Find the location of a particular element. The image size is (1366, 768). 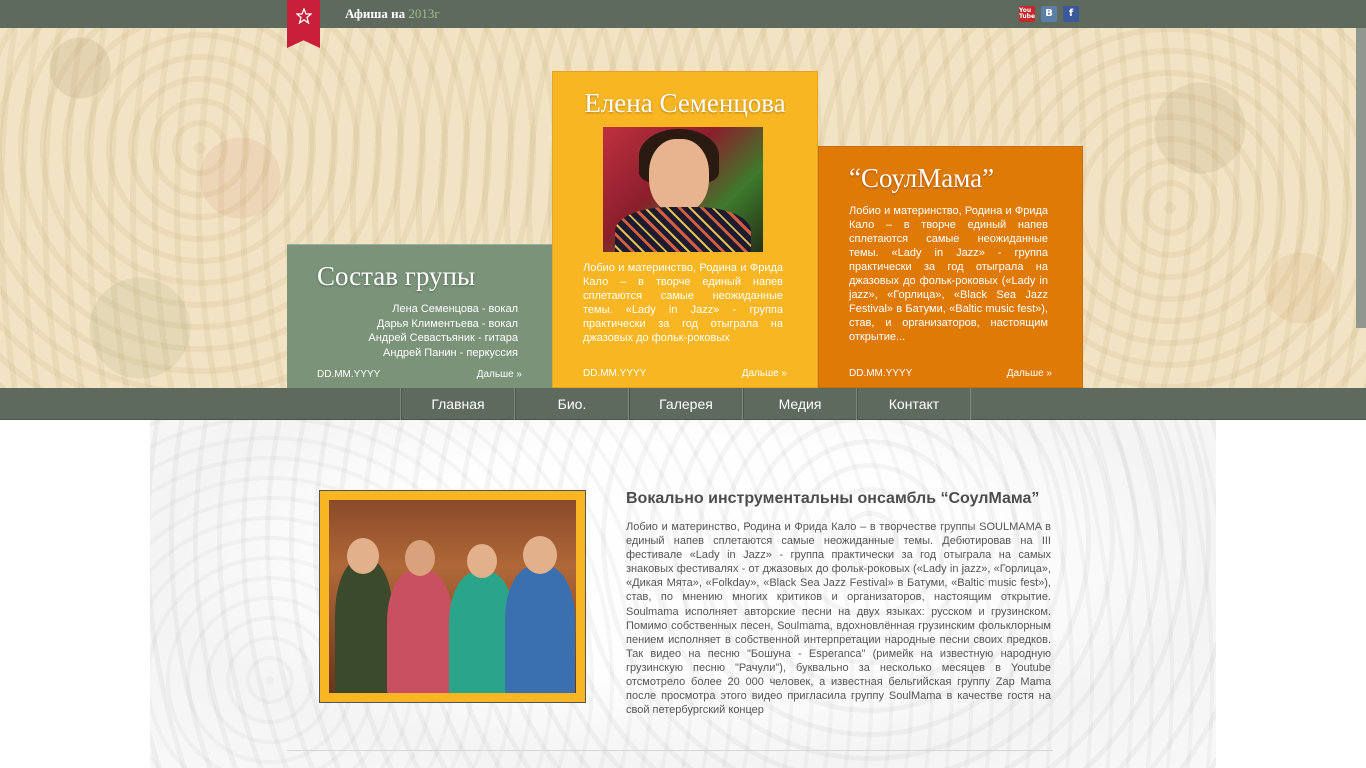

main-nav: Главная Био. Галерея Медия Контакт is located at coordinates (683, 404).